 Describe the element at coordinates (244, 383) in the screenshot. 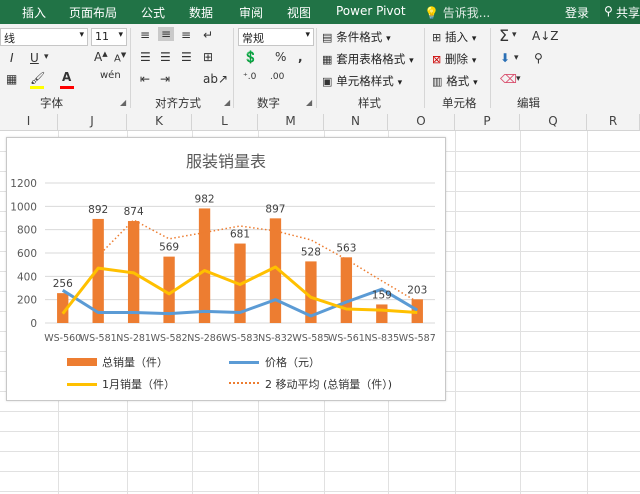

I see `legend-swatch-trend` at that location.